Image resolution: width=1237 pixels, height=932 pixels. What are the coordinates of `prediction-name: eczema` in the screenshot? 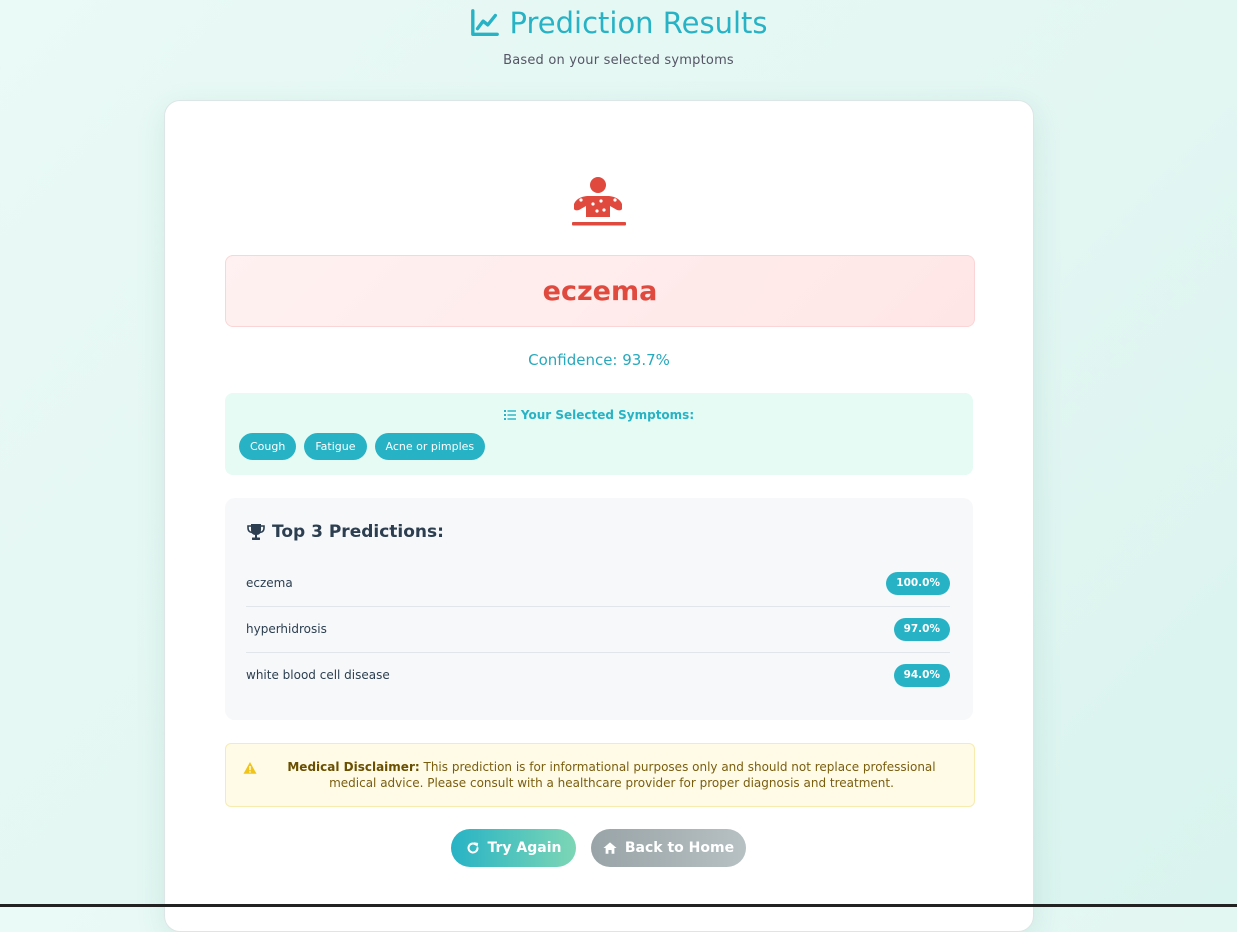 It's located at (269, 583).